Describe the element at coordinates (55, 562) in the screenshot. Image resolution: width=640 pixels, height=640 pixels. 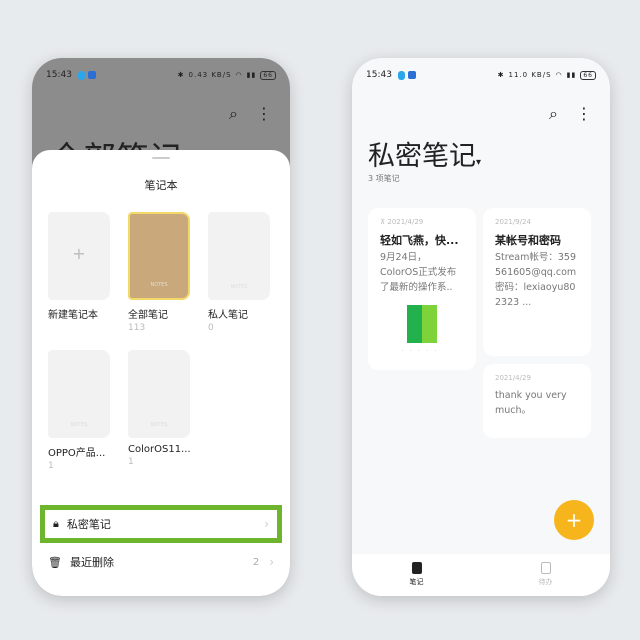
I see `trash-icon: 🗑︎` at that location.